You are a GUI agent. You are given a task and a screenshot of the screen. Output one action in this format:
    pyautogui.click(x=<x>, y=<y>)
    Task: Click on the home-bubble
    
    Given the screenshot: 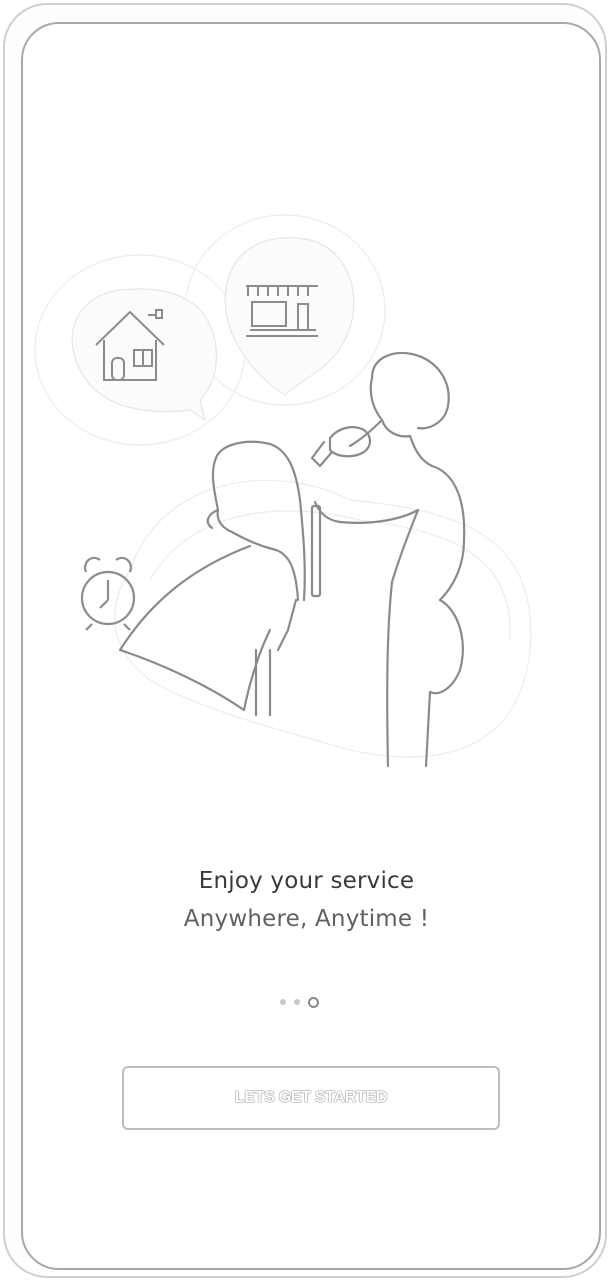 What is the action you would take?
    pyautogui.click(x=144, y=355)
    